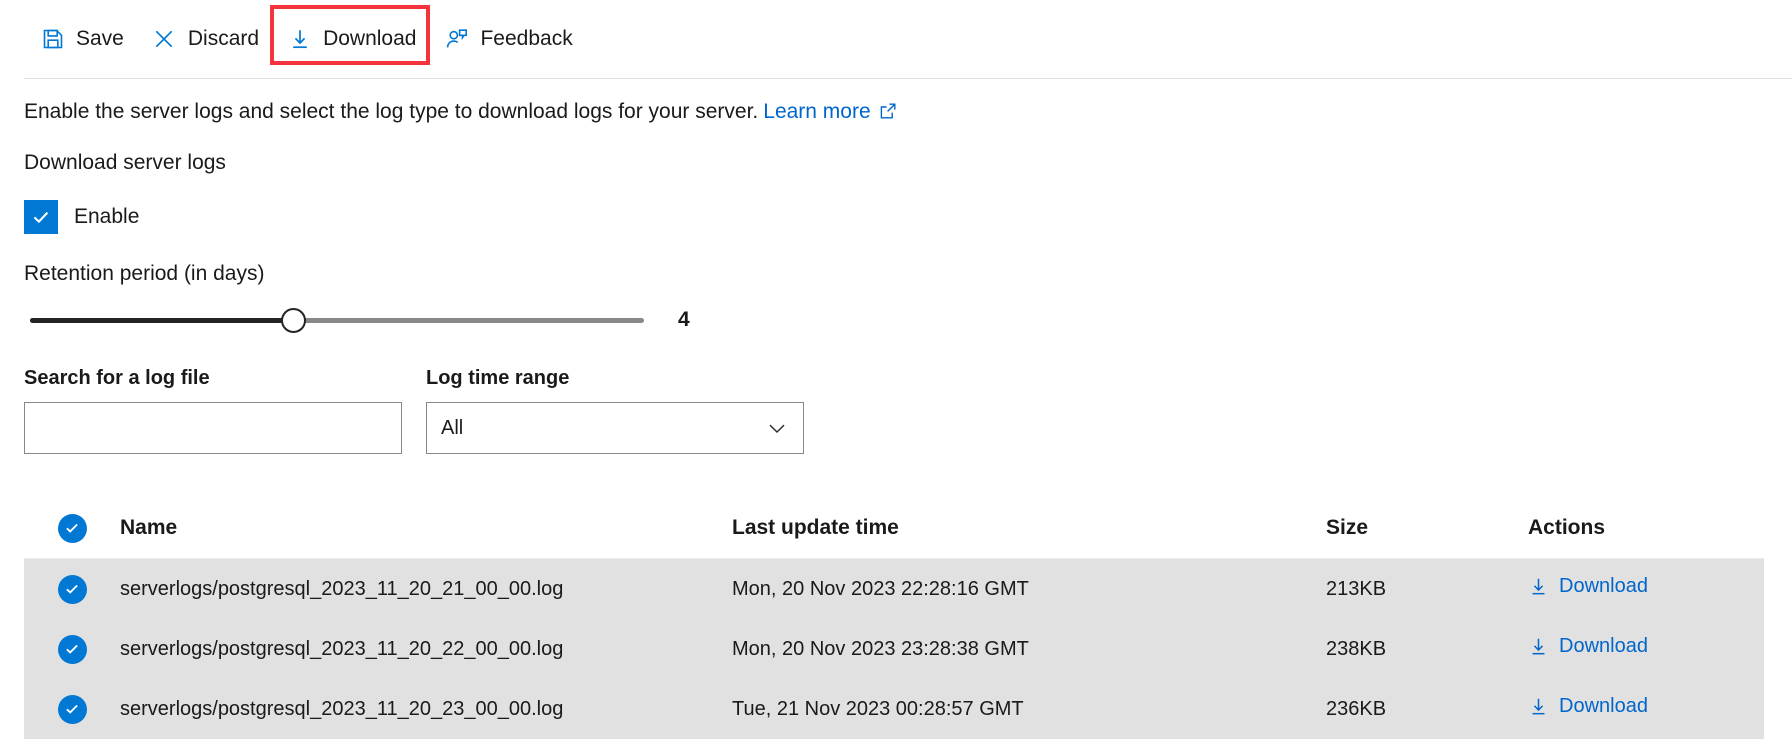 Image resolution: width=1792 pixels, height=747 pixels. I want to click on time-range-dropdown: All, so click(615, 428).